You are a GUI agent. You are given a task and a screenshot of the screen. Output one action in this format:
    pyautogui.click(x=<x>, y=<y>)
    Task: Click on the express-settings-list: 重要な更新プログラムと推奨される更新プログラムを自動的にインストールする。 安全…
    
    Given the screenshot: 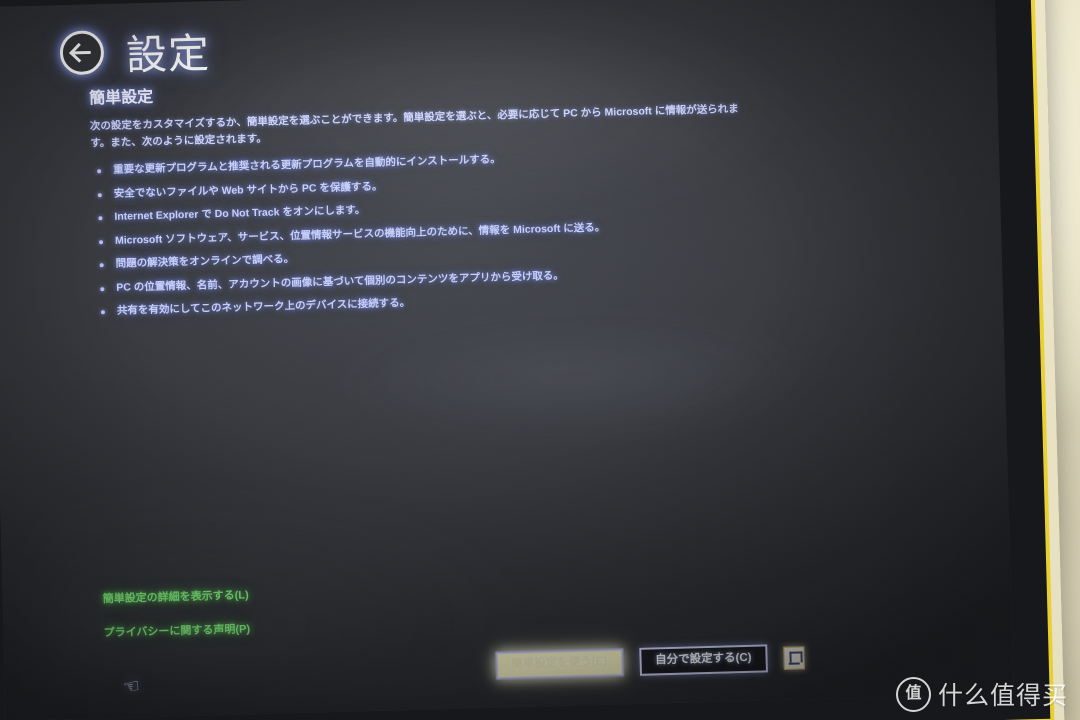 What is the action you would take?
    pyautogui.click(x=423, y=233)
    